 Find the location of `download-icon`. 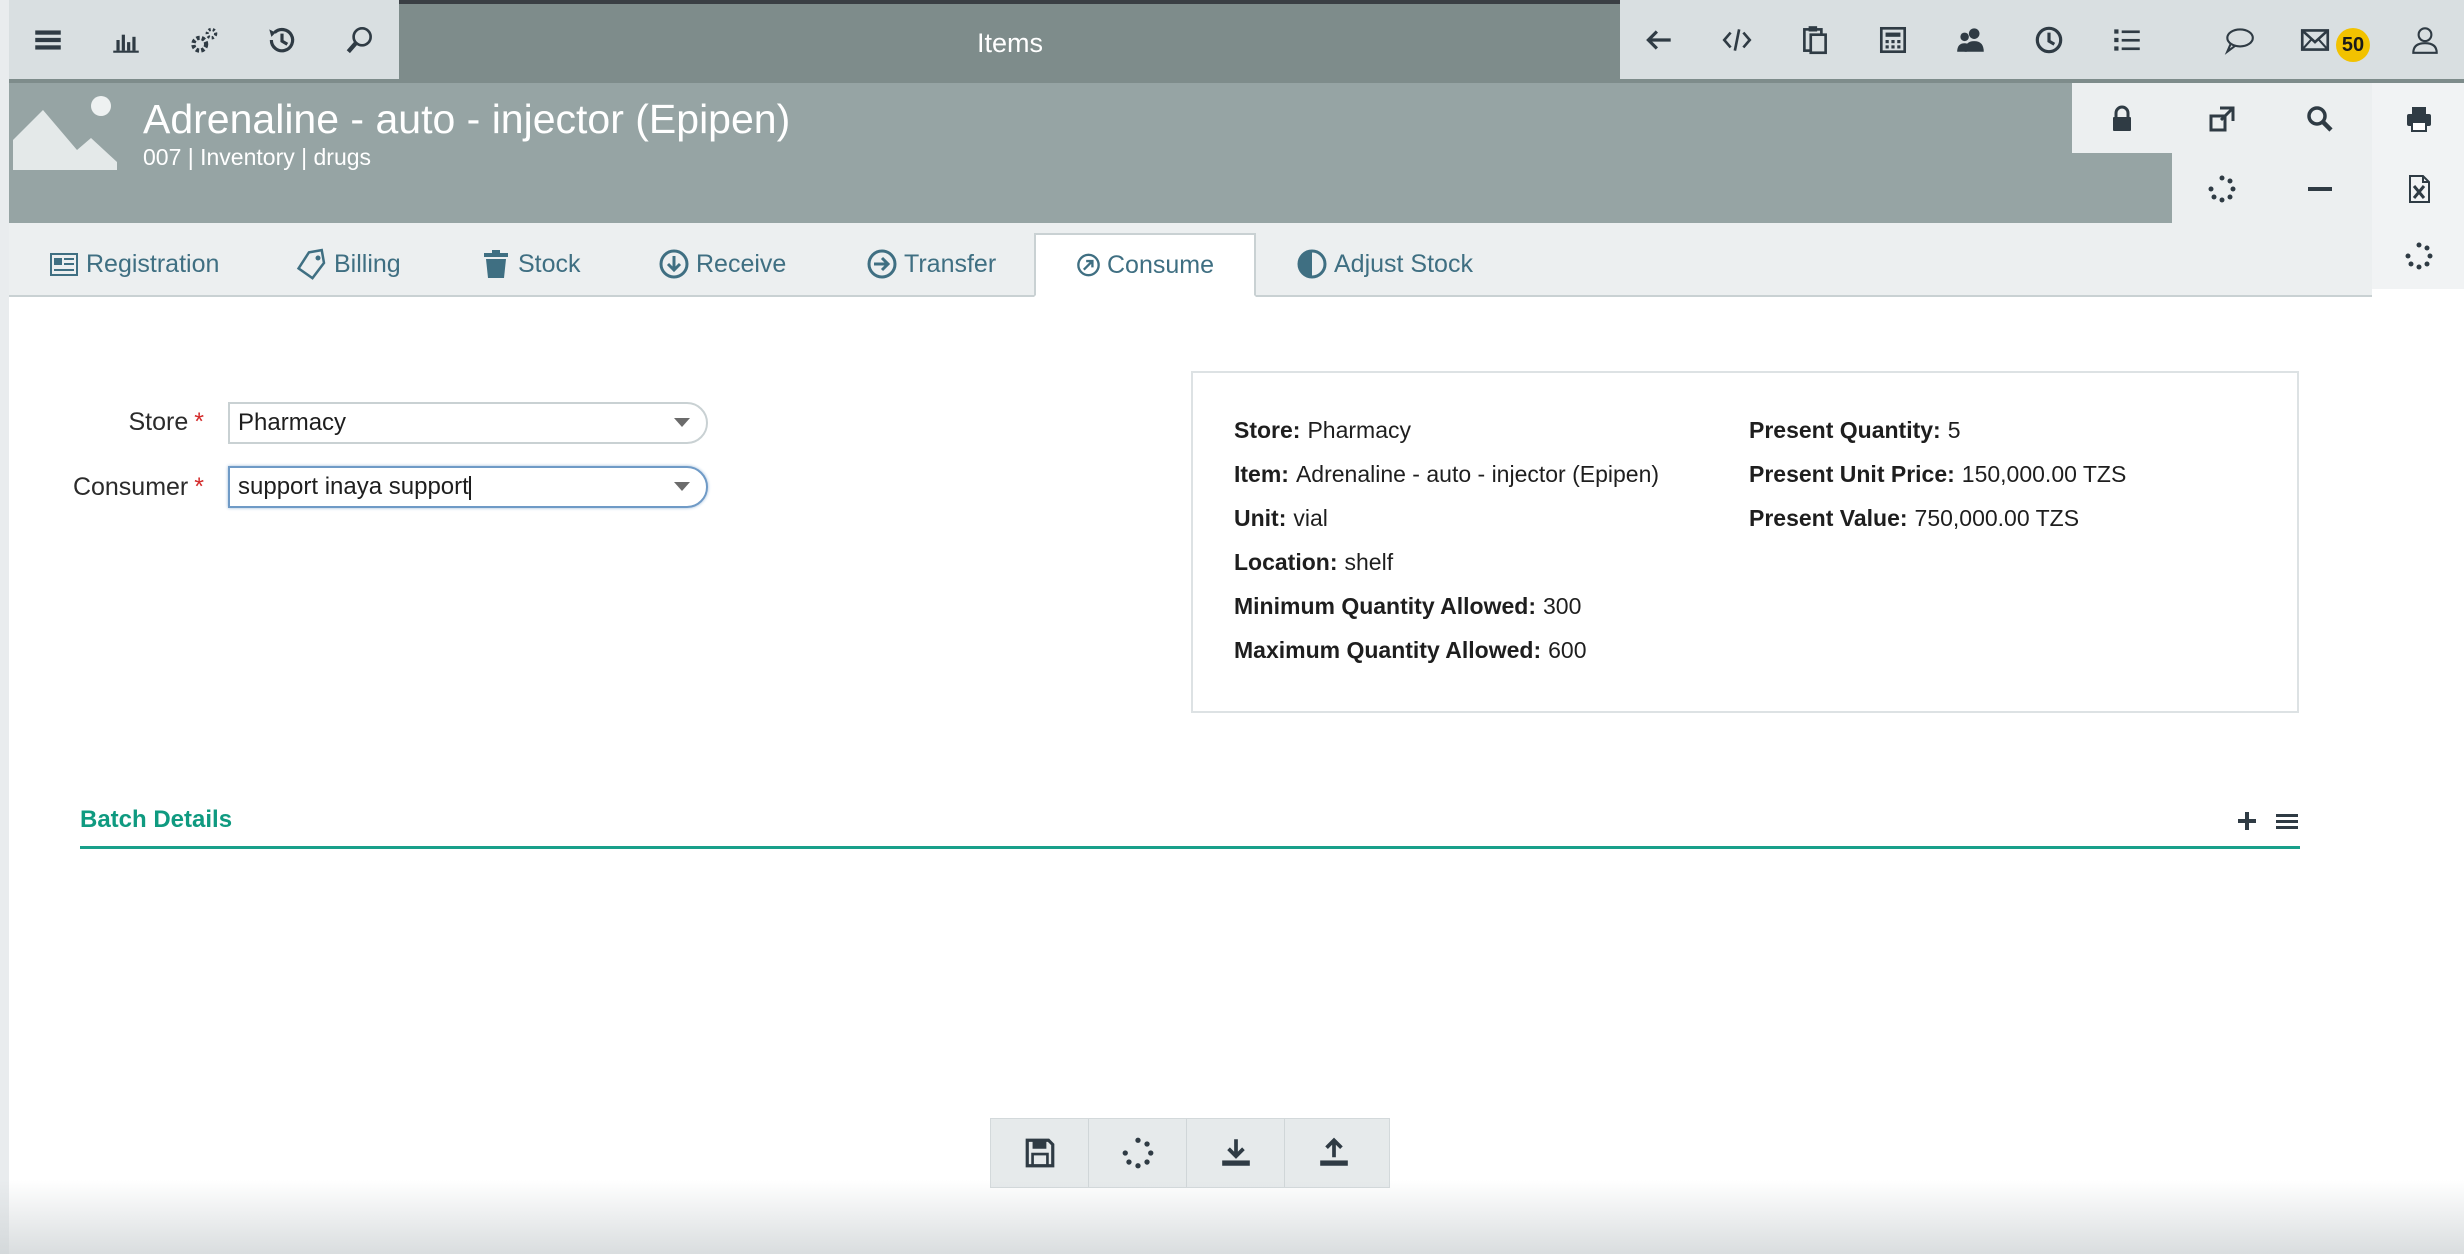

download-icon is located at coordinates (1236, 1153).